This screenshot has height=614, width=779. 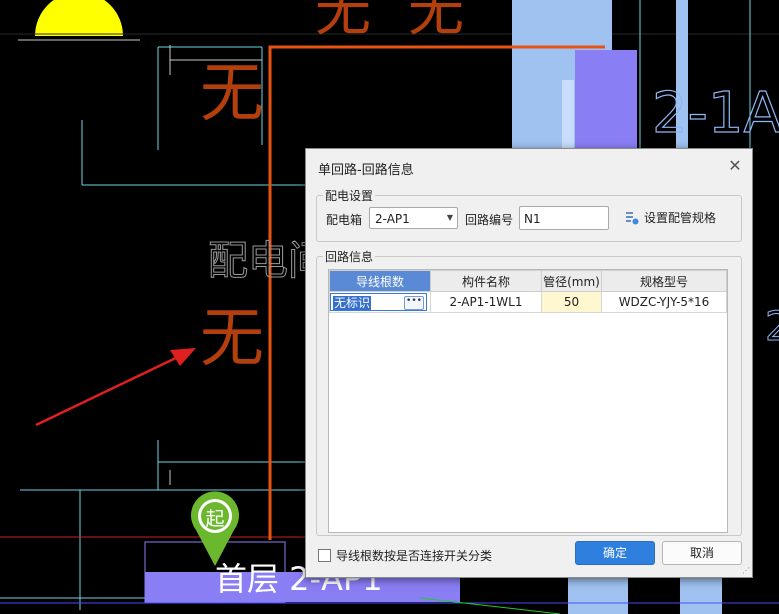 I want to click on cad-right-label-2: 2, so click(x=772, y=327).